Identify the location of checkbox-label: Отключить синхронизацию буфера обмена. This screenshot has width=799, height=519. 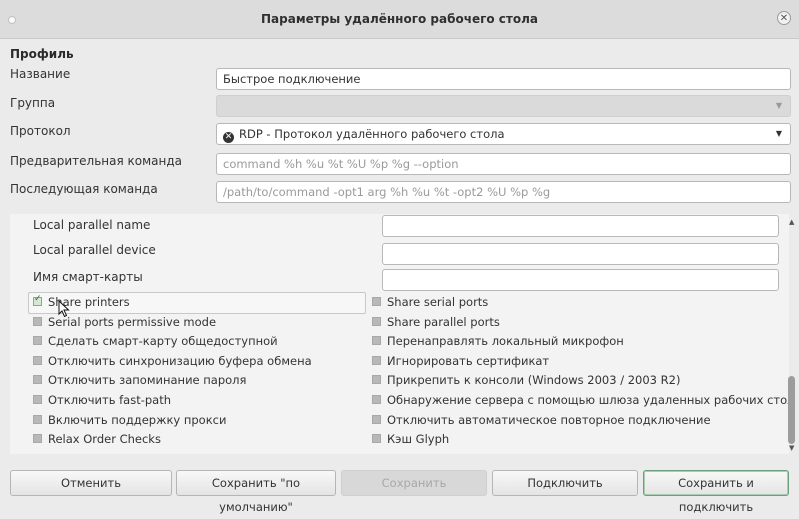
(180, 360).